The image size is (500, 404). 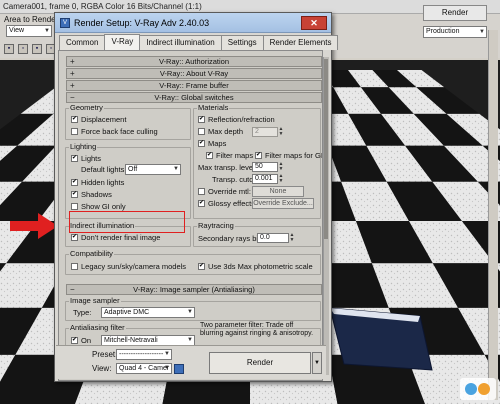 I want to click on default-lights-select: Off ▼, so click(x=153, y=169).